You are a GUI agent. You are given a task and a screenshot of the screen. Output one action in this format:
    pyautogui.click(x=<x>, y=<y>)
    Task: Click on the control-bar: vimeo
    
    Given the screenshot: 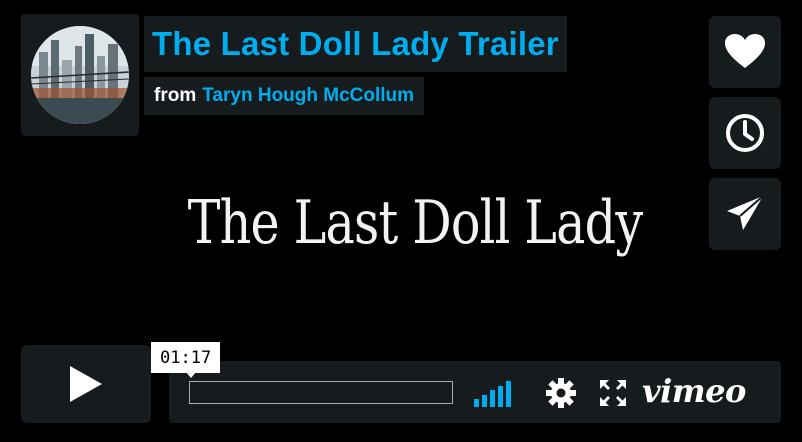 What is the action you would take?
    pyautogui.click(x=475, y=392)
    